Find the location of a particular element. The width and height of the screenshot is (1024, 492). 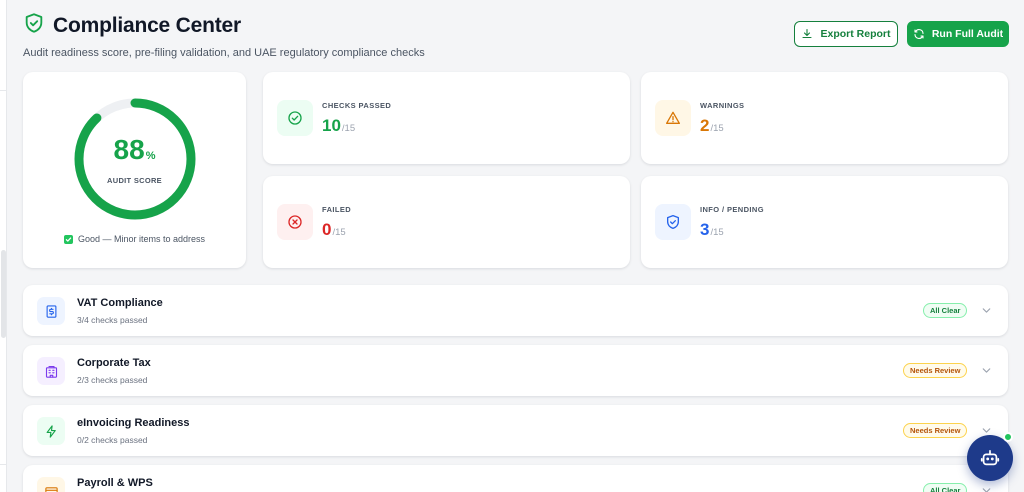

refresh-icon is located at coordinates (919, 34).